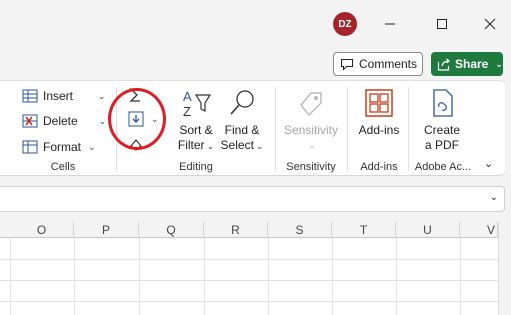  What do you see at coordinates (196, 167) in the screenshot?
I see `editing-group-label: Editing` at bounding box center [196, 167].